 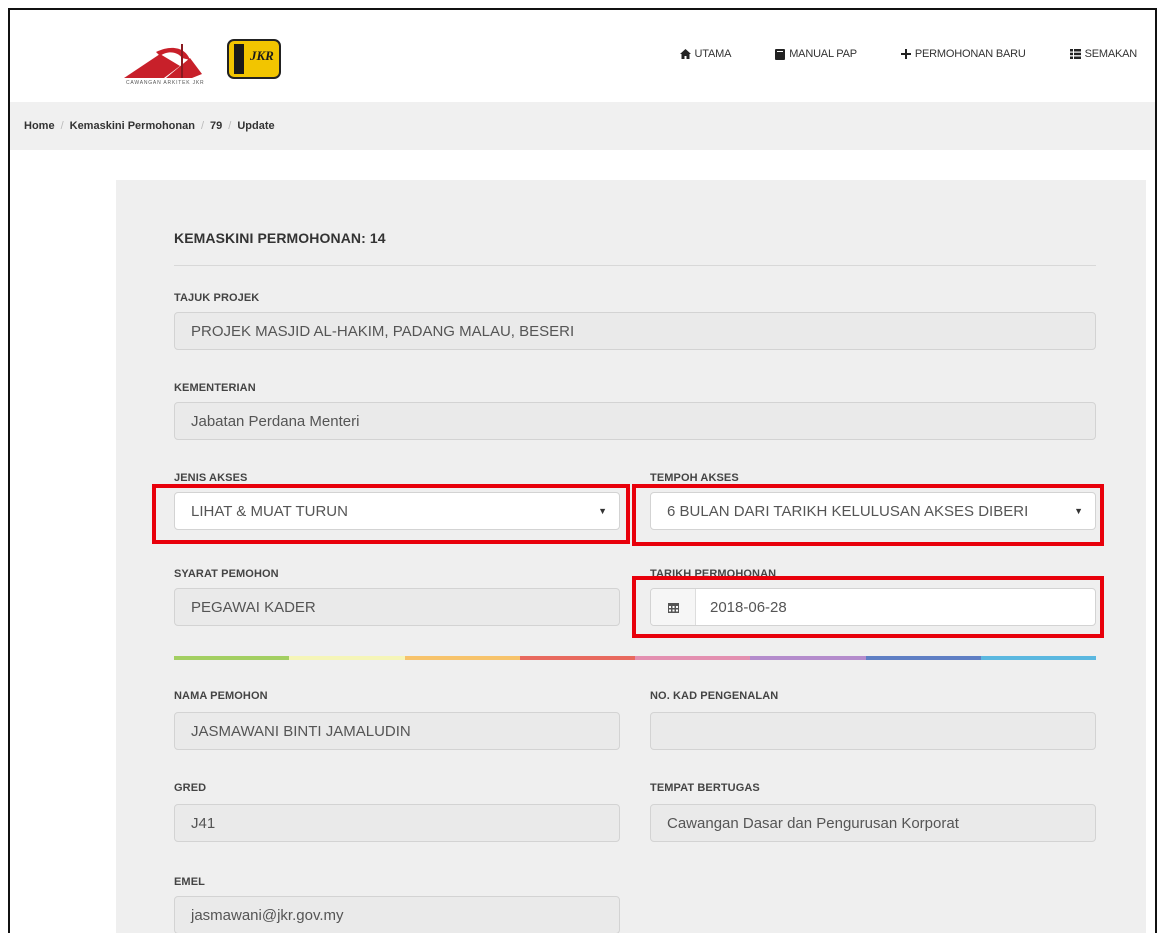 What do you see at coordinates (397, 607) in the screenshot?
I see `syarat-pemohon-field: PEGAWAI KADER` at bounding box center [397, 607].